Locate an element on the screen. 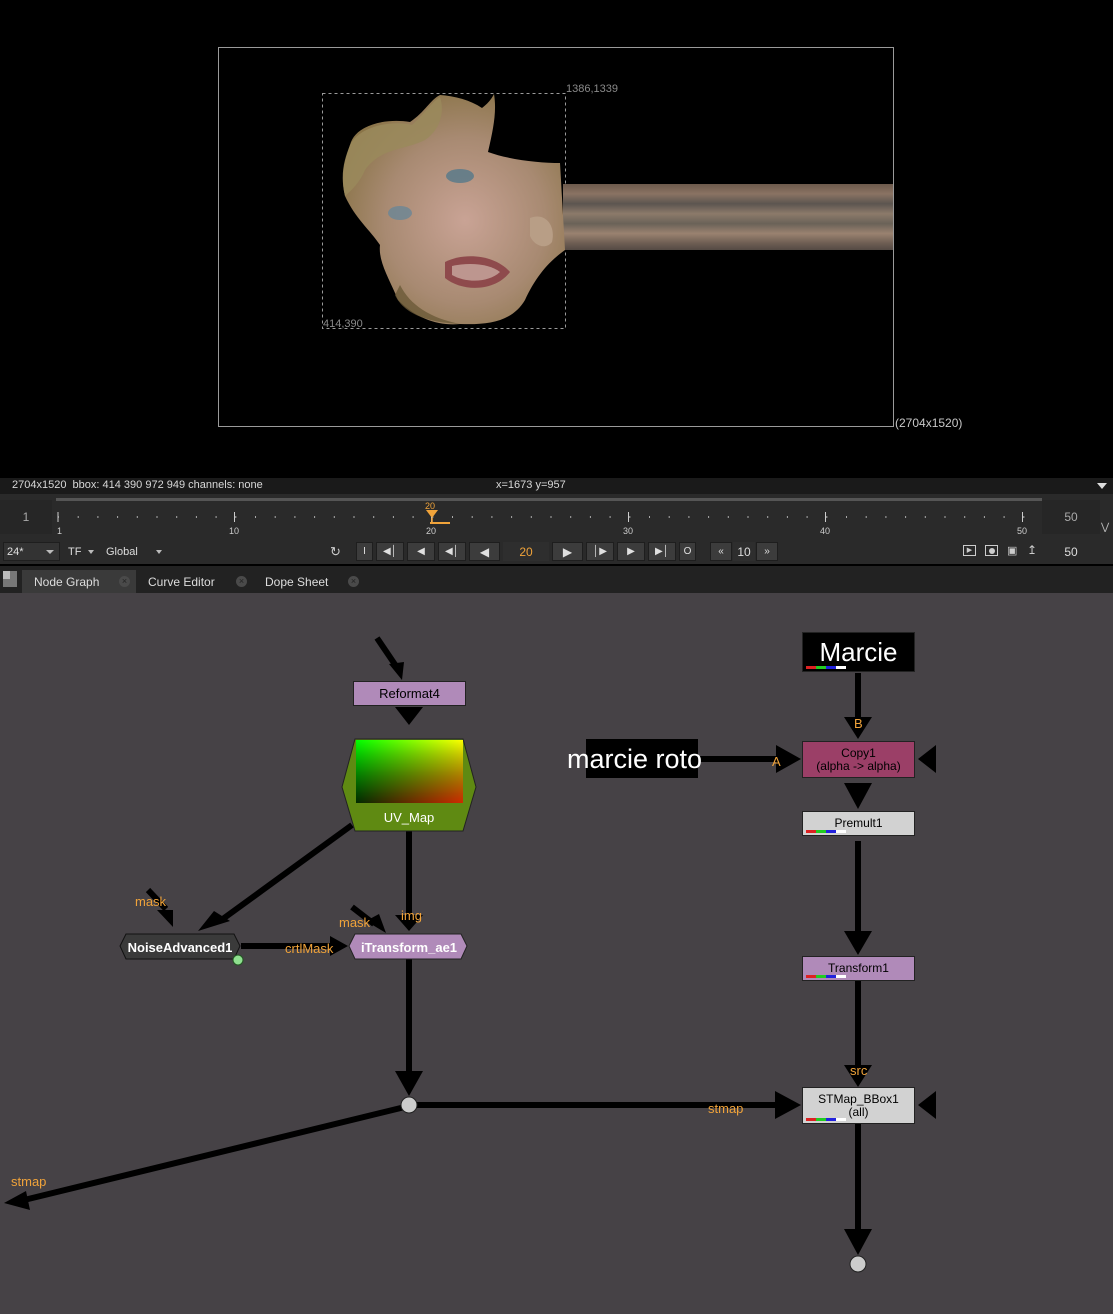  itransform-node: iTransform_ae1 is located at coordinates (409, 947).